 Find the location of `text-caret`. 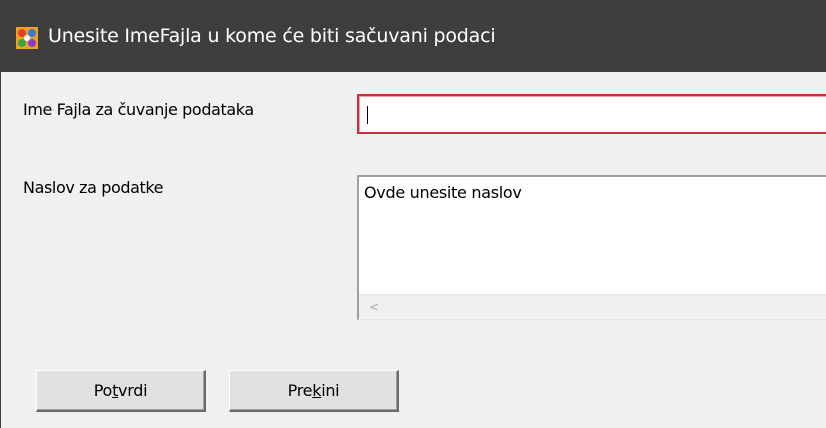

text-caret is located at coordinates (367, 115).